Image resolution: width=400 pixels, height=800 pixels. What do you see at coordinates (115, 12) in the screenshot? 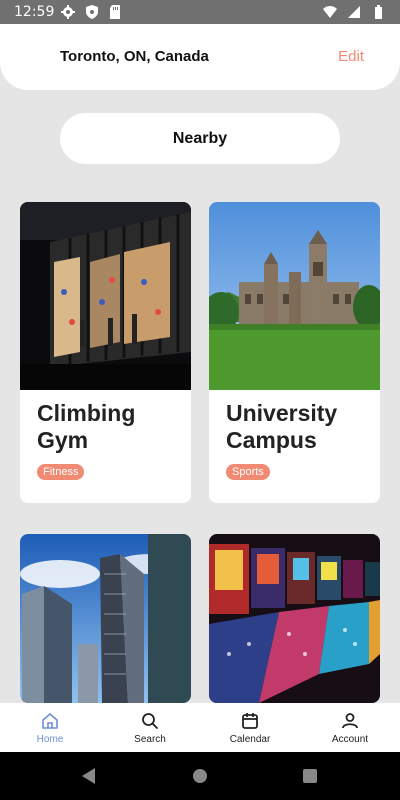
I see `sd-card-icon` at bounding box center [115, 12].